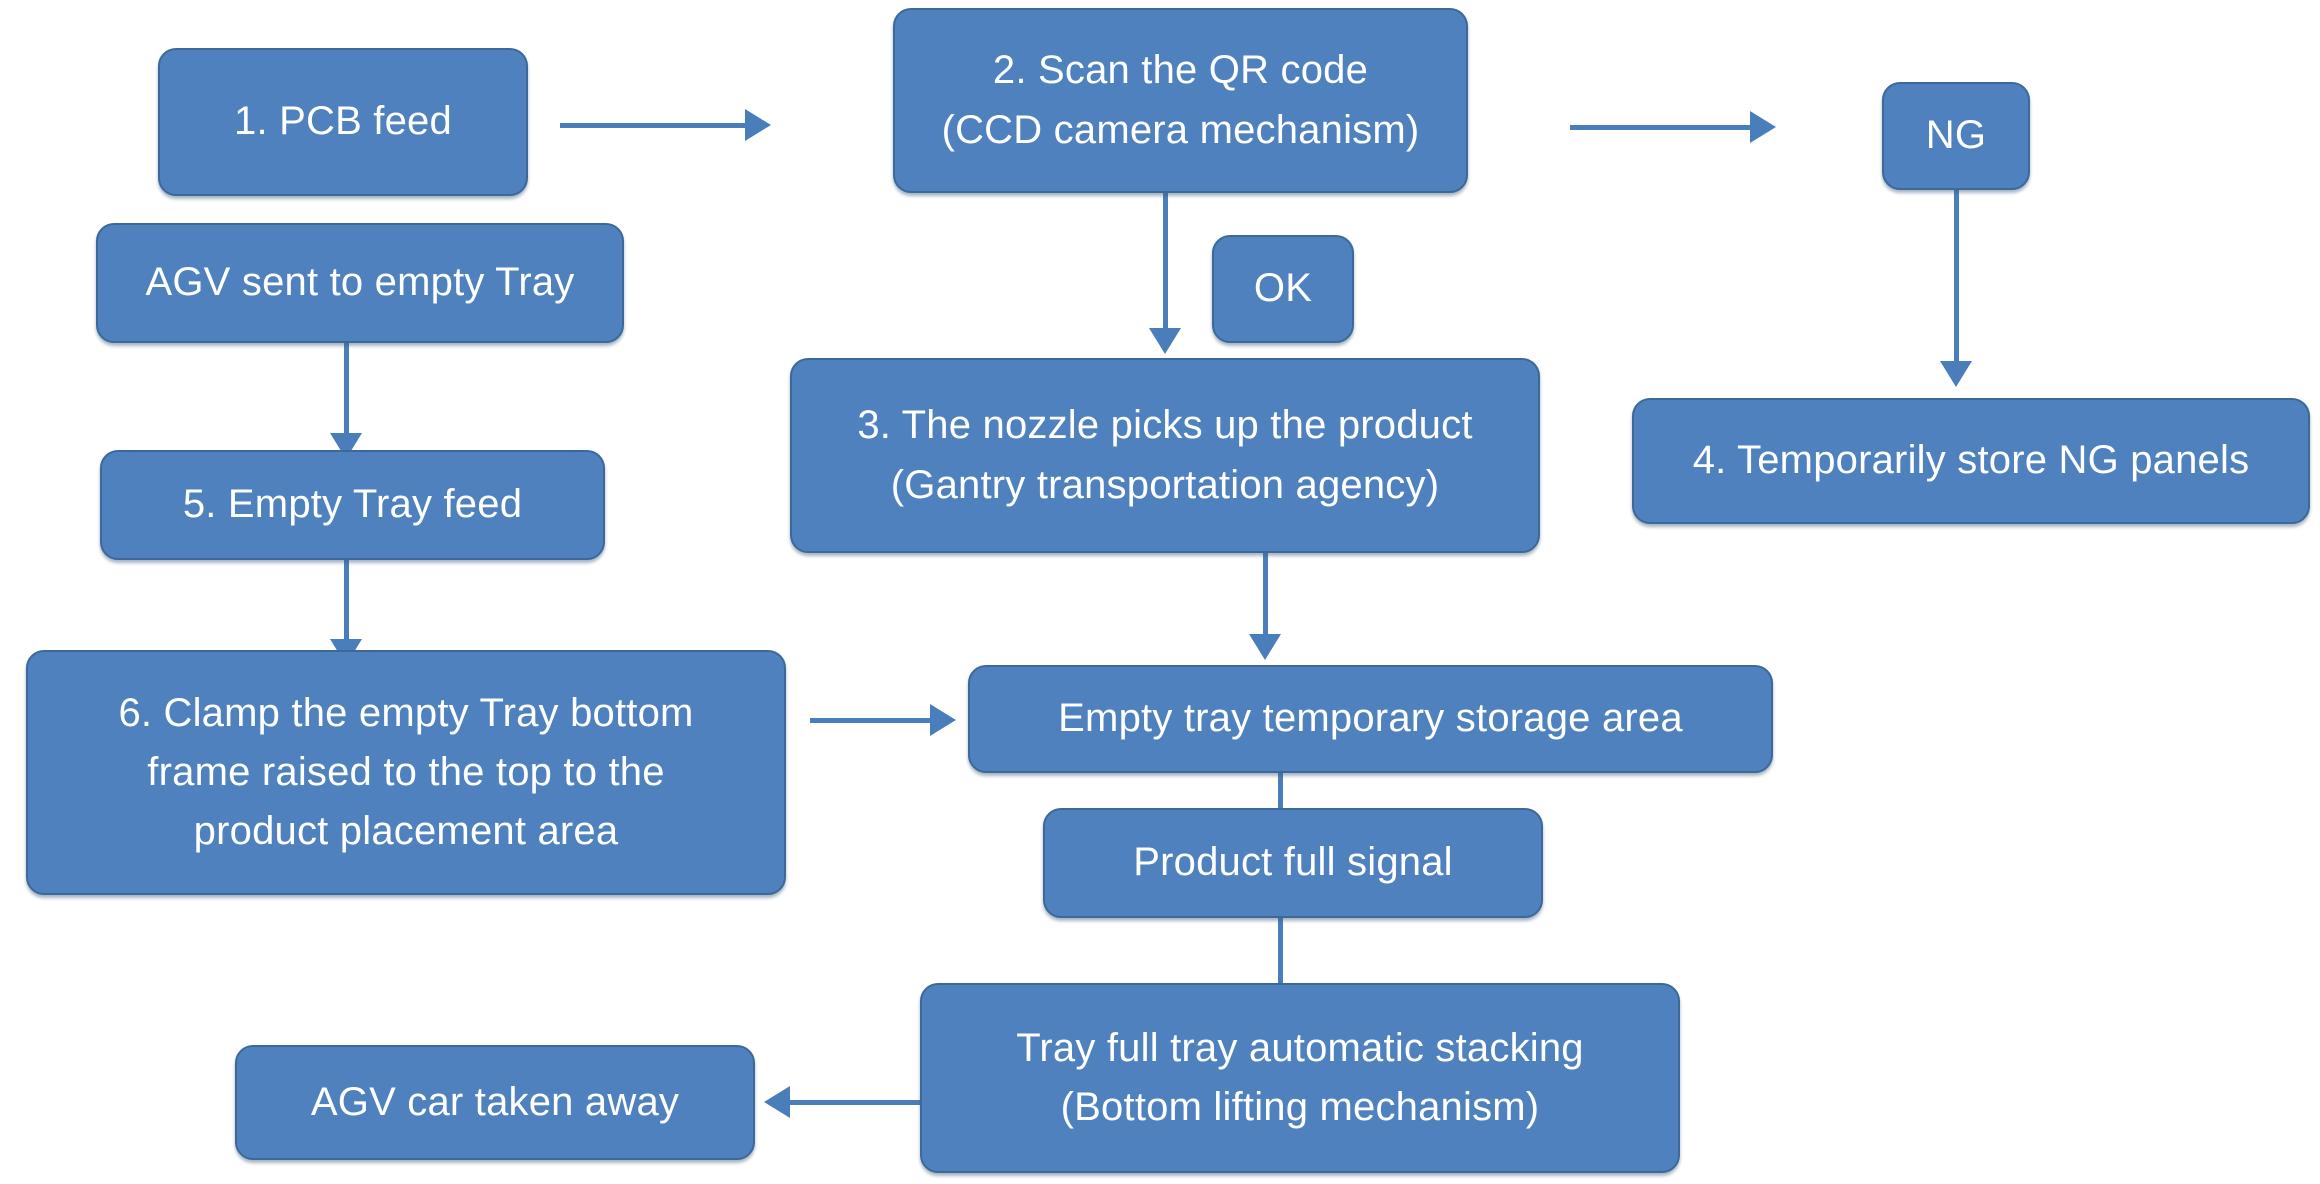  I want to click on node-empty-tray-storage-label: Empty tray temporary storage area, so click(1370, 718).